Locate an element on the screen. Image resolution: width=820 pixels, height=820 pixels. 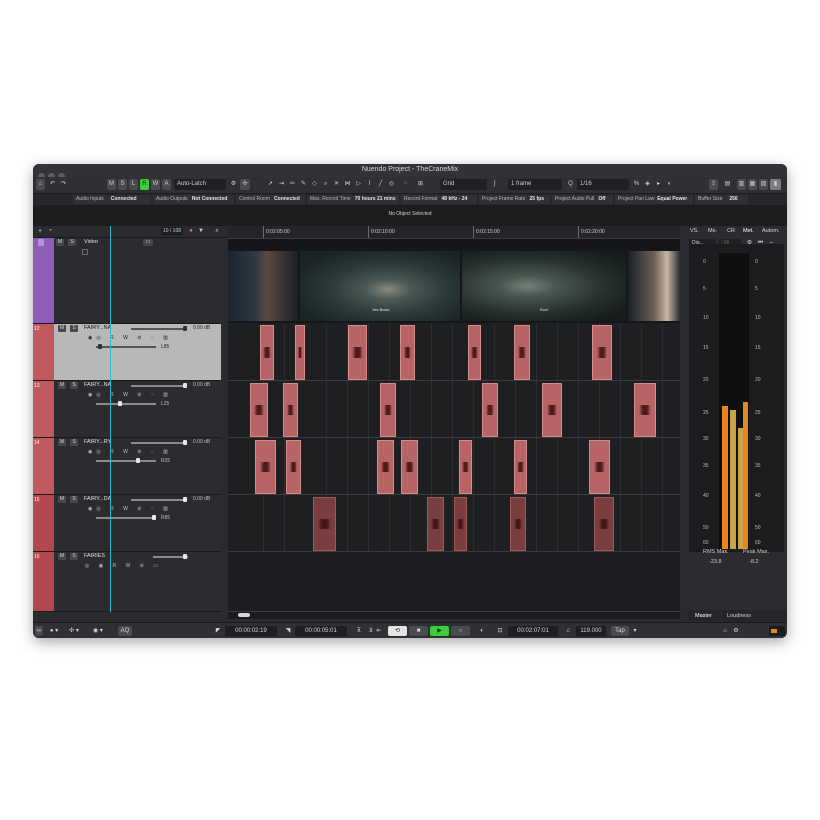
video-track-select is located at coordinates (41, 242).